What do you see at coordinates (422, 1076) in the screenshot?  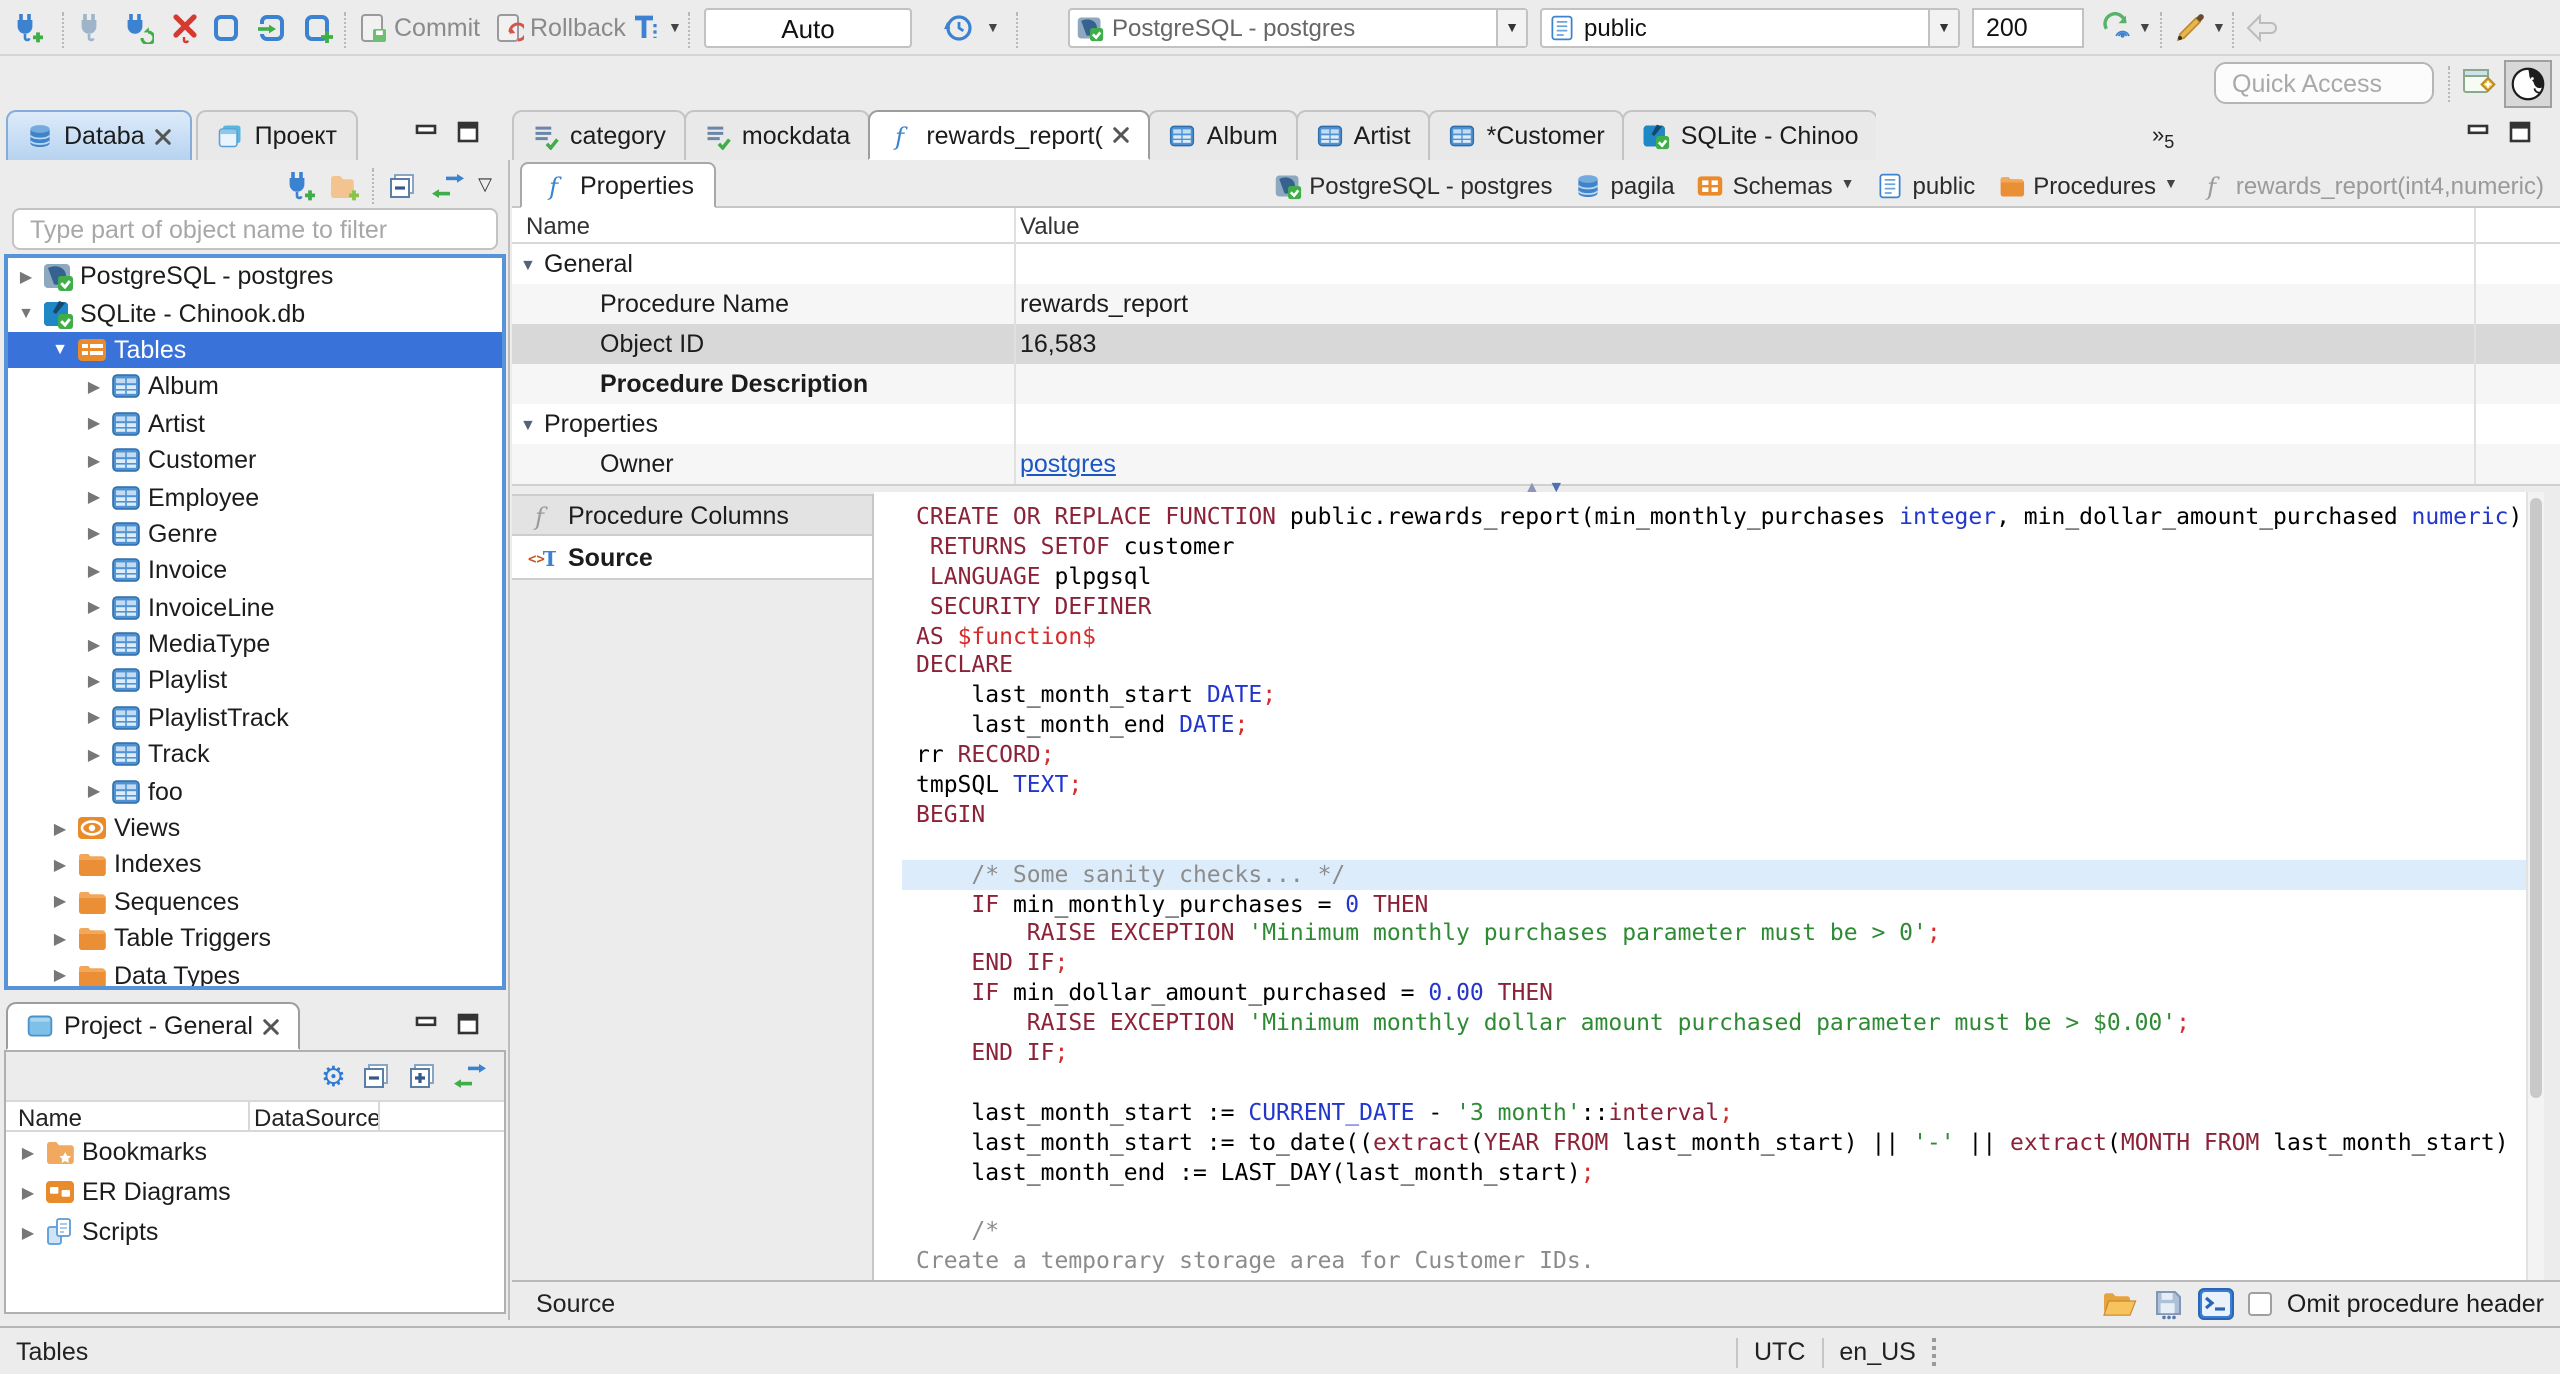 I see `expand-all-icon` at bounding box center [422, 1076].